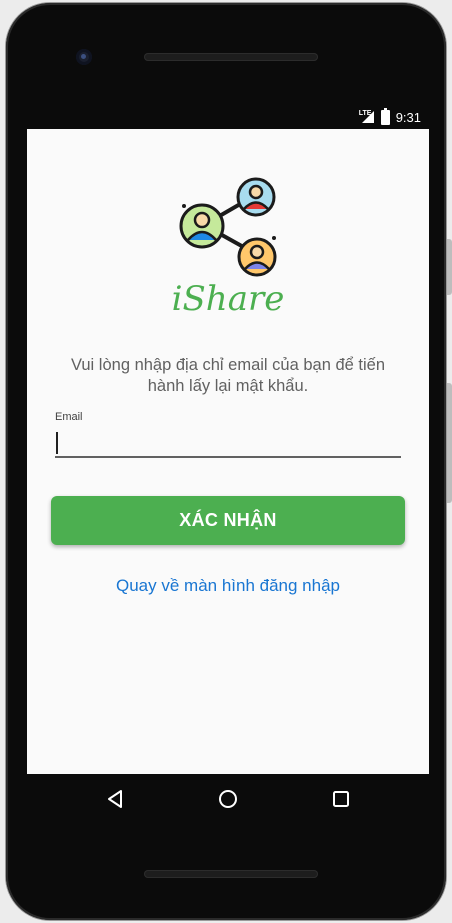 Image resolution: width=452 pixels, height=923 pixels. I want to click on nav-recents-button, so click(341, 799).